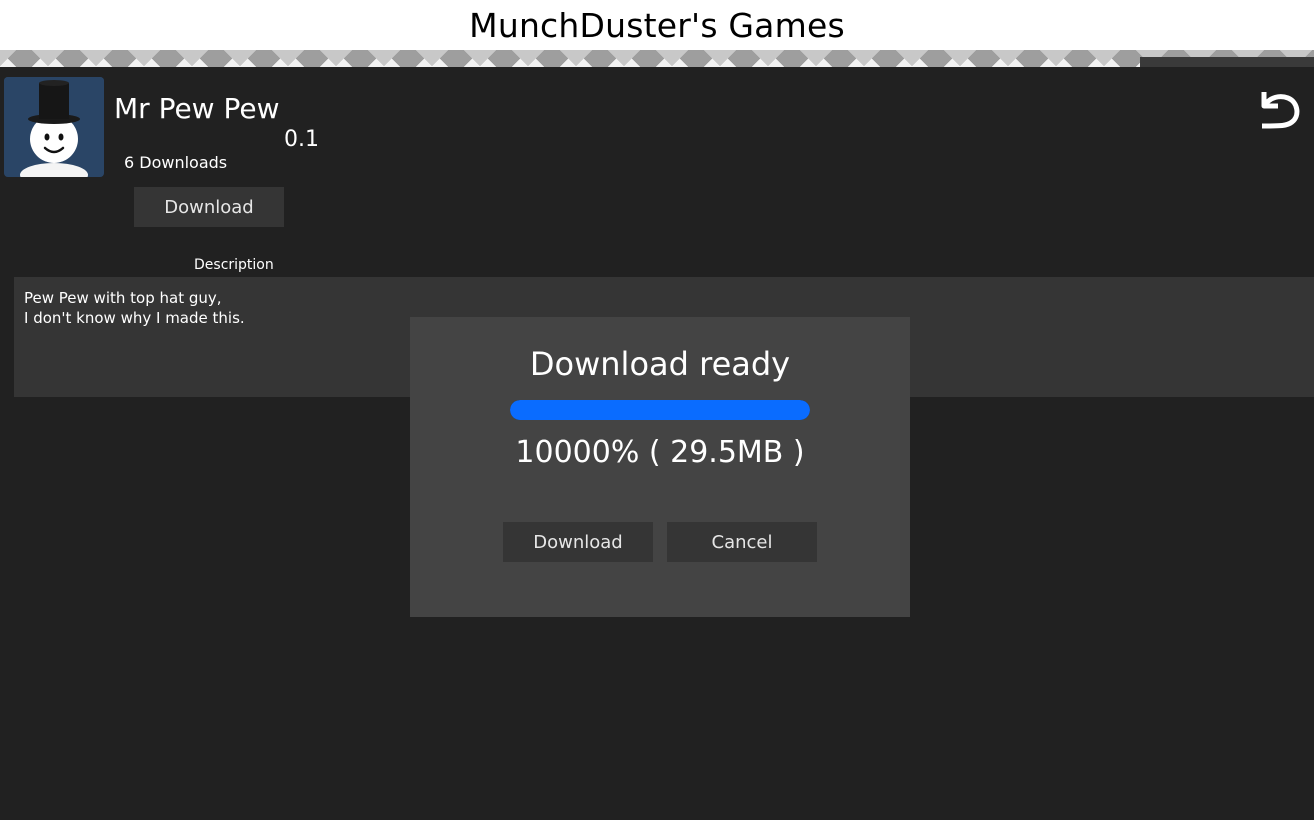 Image resolution: width=1314 pixels, height=820 pixels. I want to click on description-line: Pew Pew with top hat guy,, so click(123, 298).